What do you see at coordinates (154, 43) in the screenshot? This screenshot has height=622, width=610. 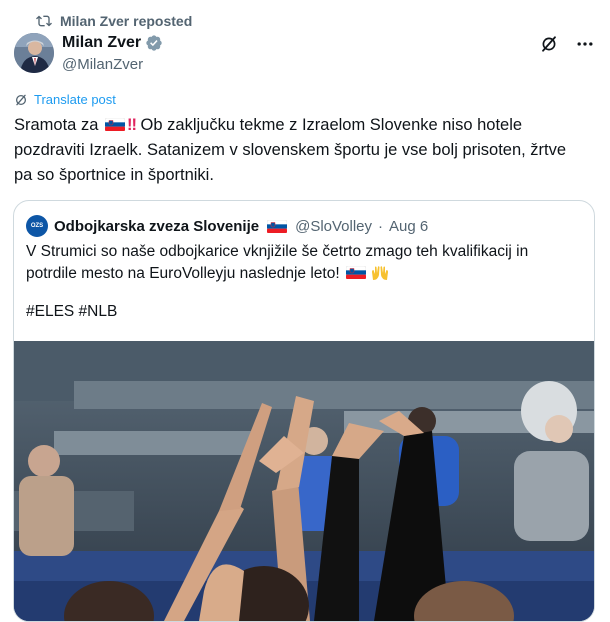 I see `verified-badge-icon` at bounding box center [154, 43].